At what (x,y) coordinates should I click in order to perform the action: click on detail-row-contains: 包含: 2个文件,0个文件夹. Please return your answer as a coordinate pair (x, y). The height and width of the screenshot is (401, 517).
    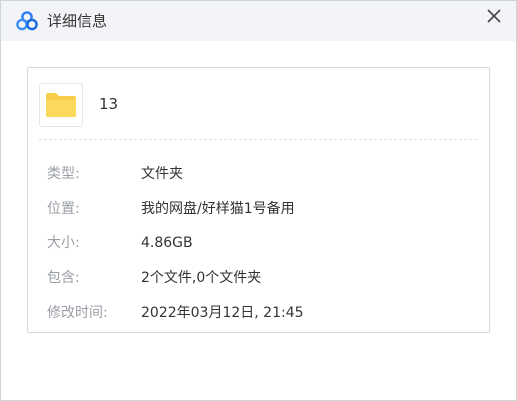
    Looking at the image, I should click on (262, 278).